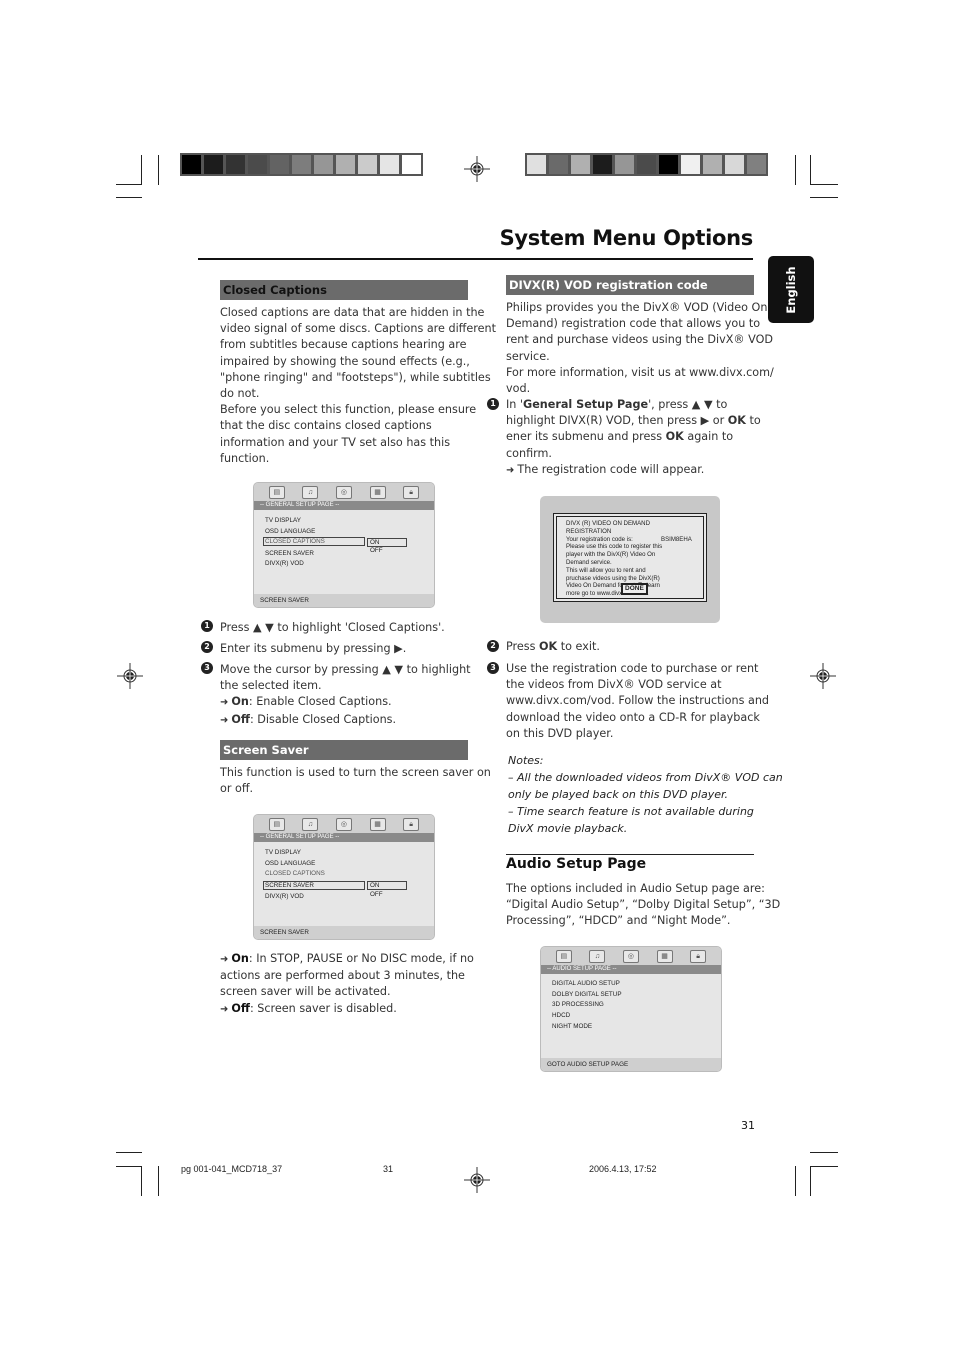 This screenshot has height=1351, width=954. What do you see at coordinates (320, 702) in the screenshot?
I see `option-desc: : Enable Closed Captions.` at bounding box center [320, 702].